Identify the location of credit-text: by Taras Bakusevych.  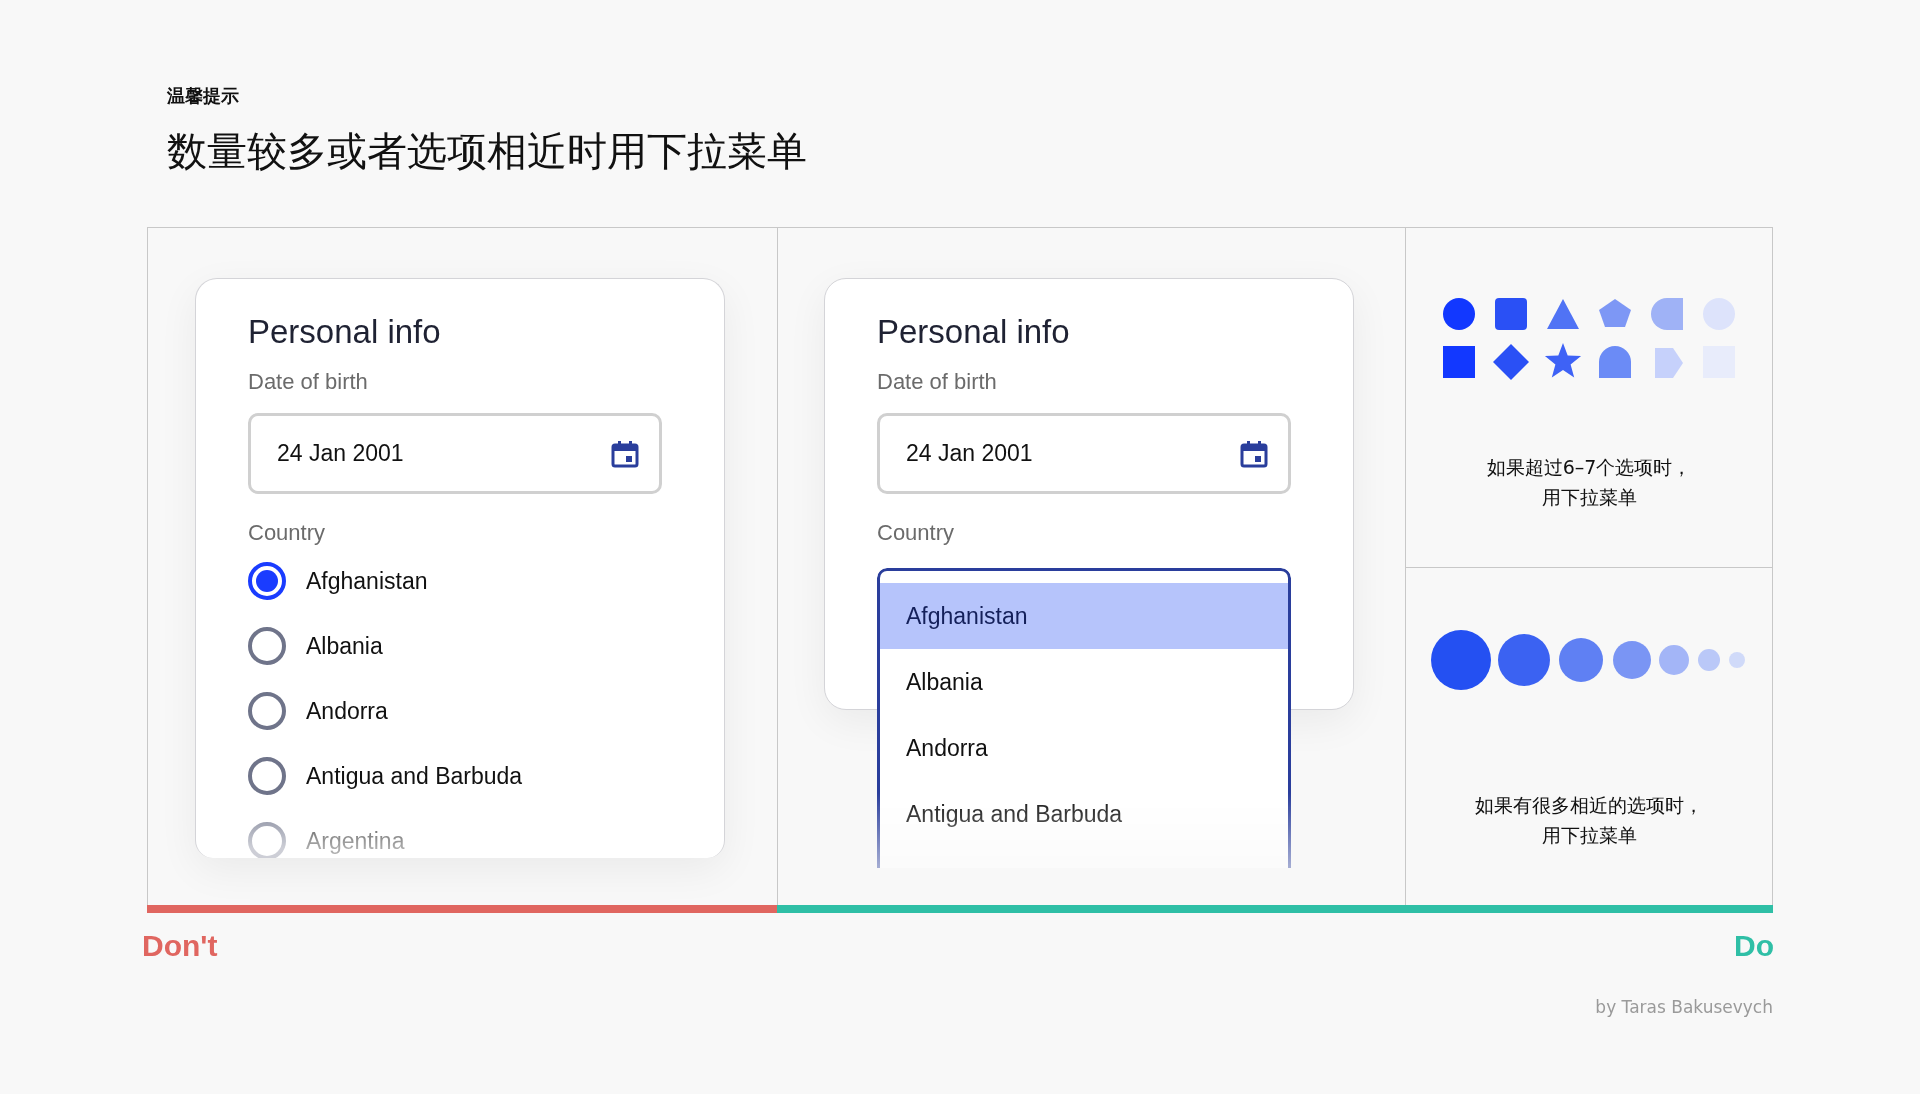
(1683, 1007).